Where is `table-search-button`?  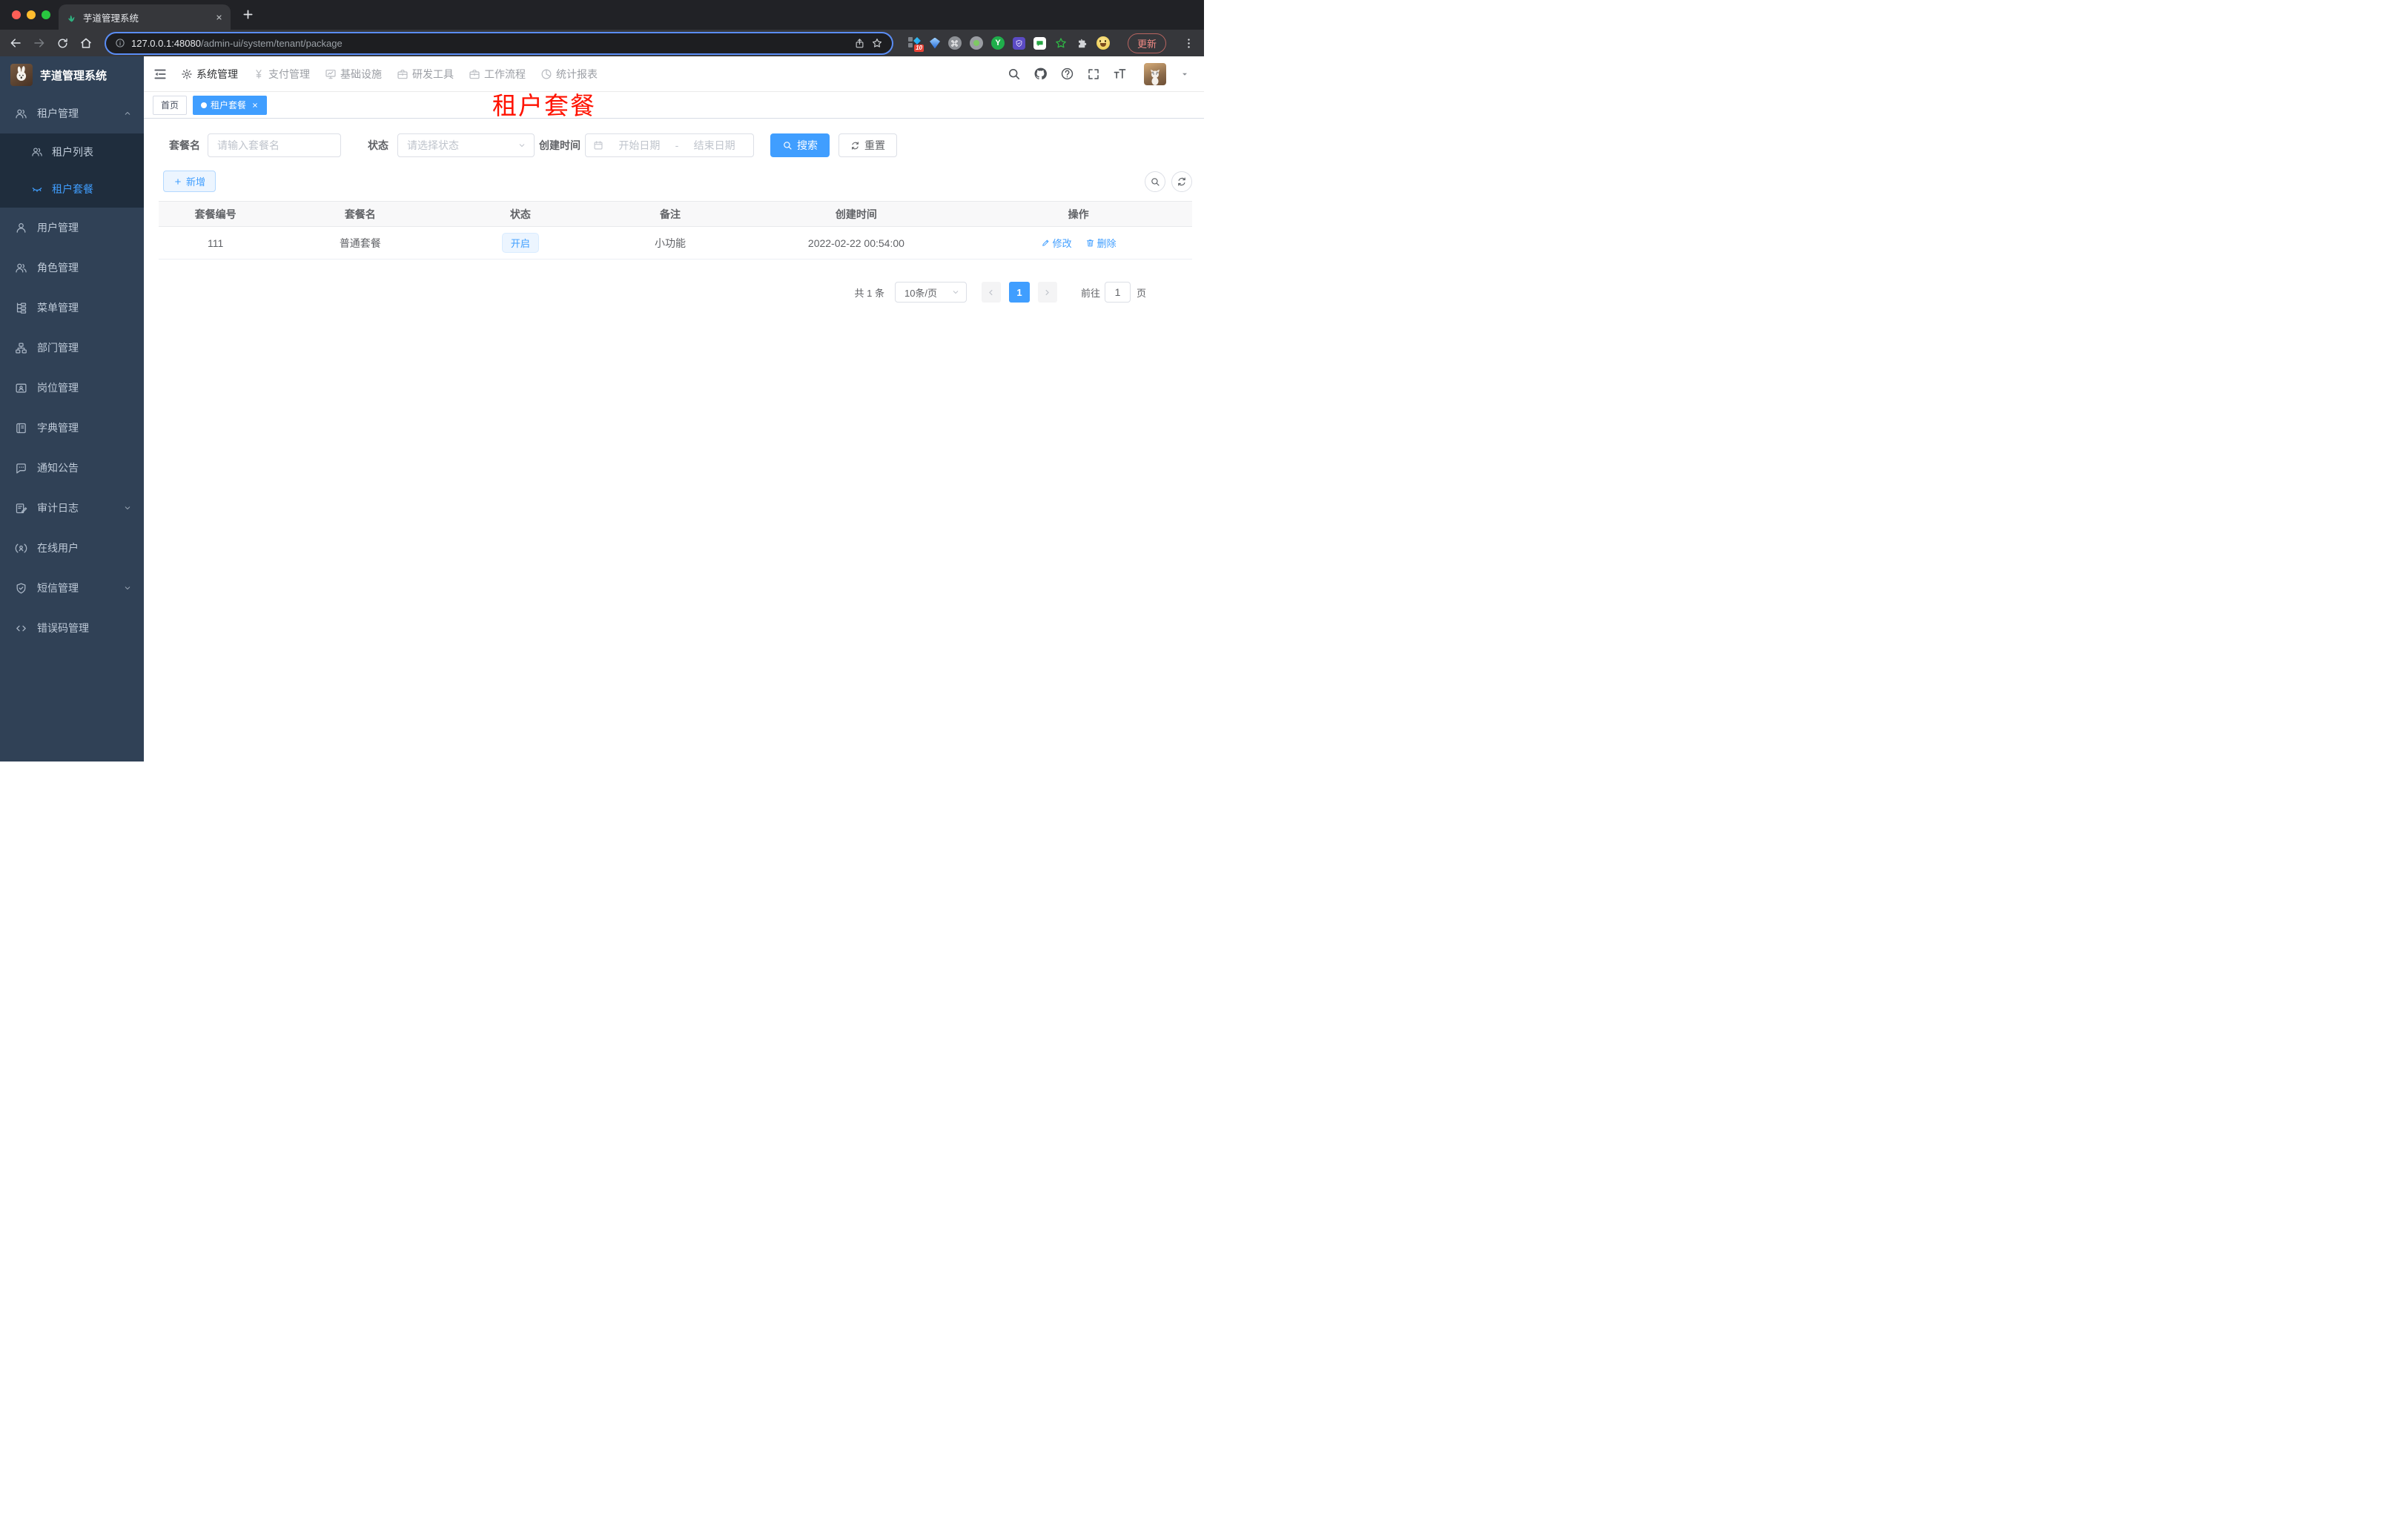
table-search-button is located at coordinates (1155, 182).